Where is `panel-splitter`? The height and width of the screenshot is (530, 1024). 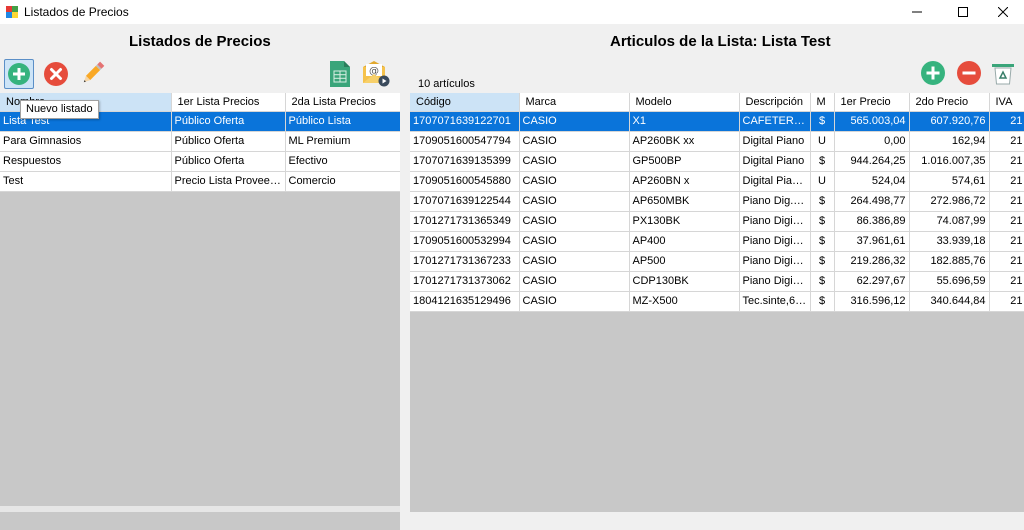
panel-splitter is located at coordinates (405, 268).